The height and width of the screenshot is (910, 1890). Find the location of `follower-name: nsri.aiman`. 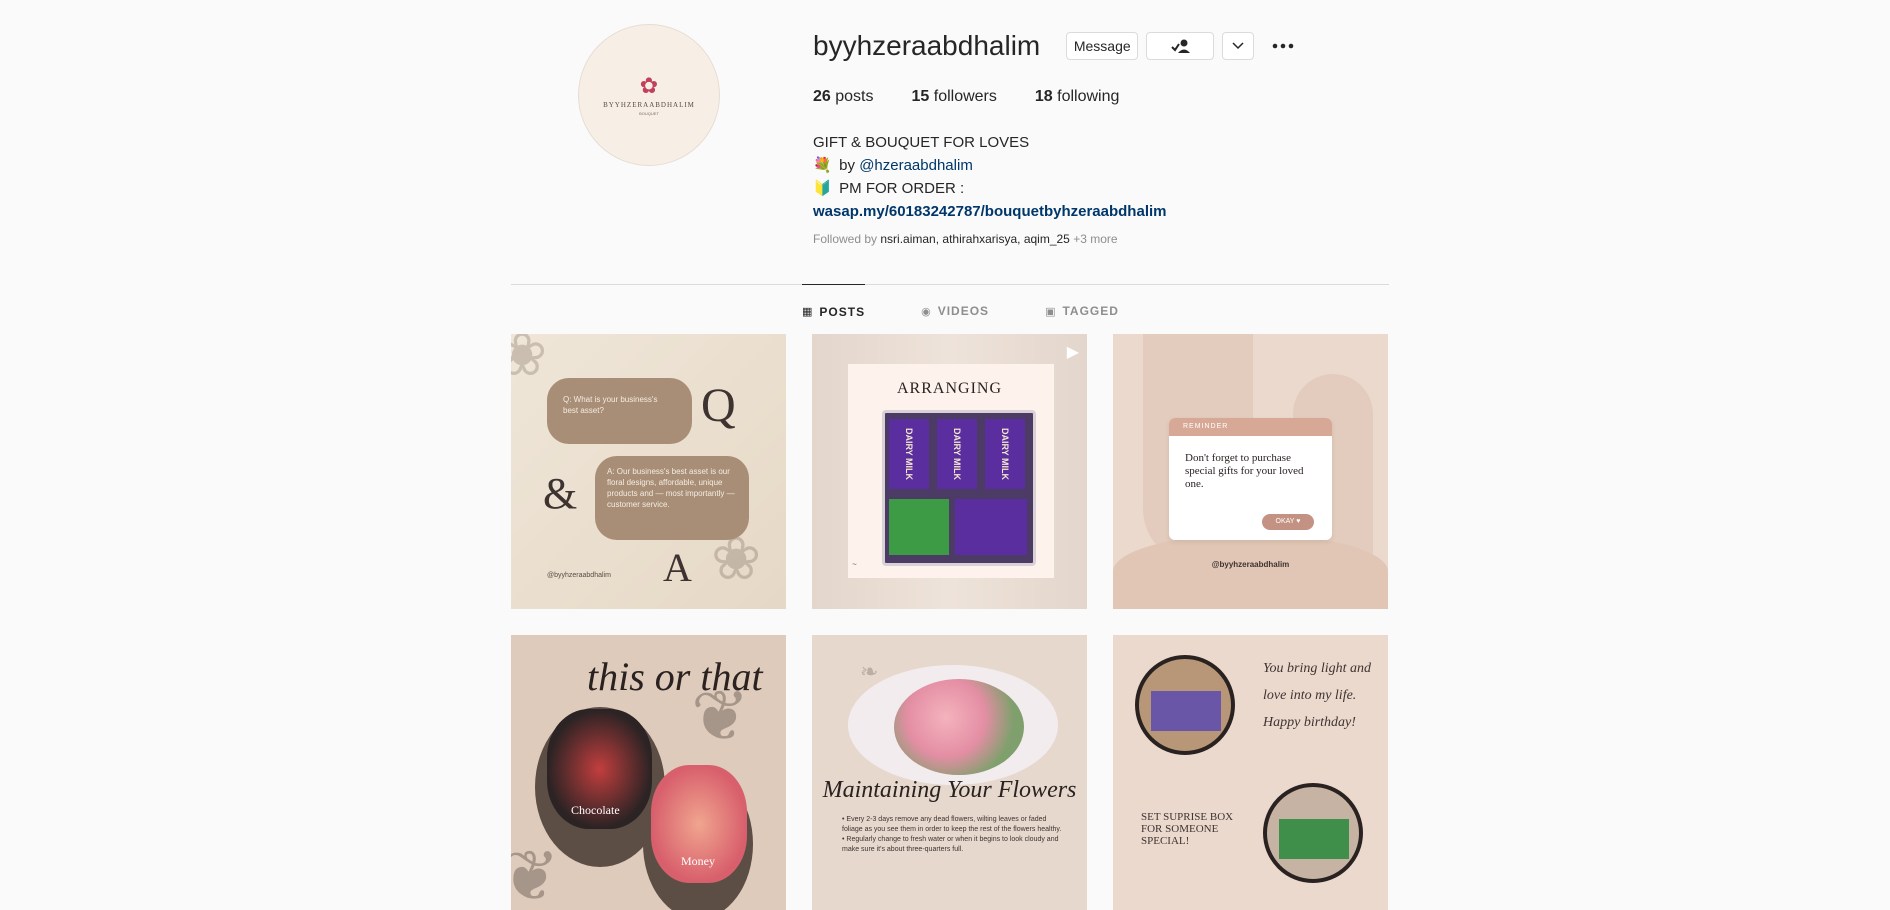

follower-name: nsri.aiman is located at coordinates (907, 239).